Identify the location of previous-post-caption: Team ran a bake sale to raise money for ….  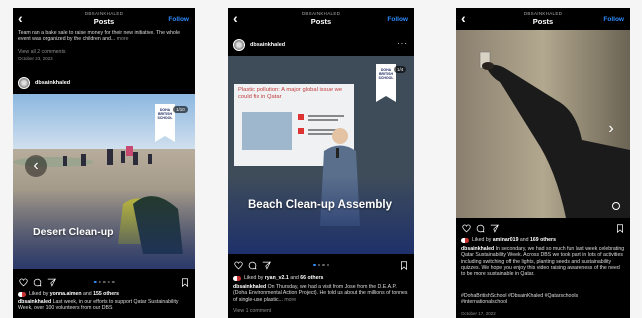
(99, 36).